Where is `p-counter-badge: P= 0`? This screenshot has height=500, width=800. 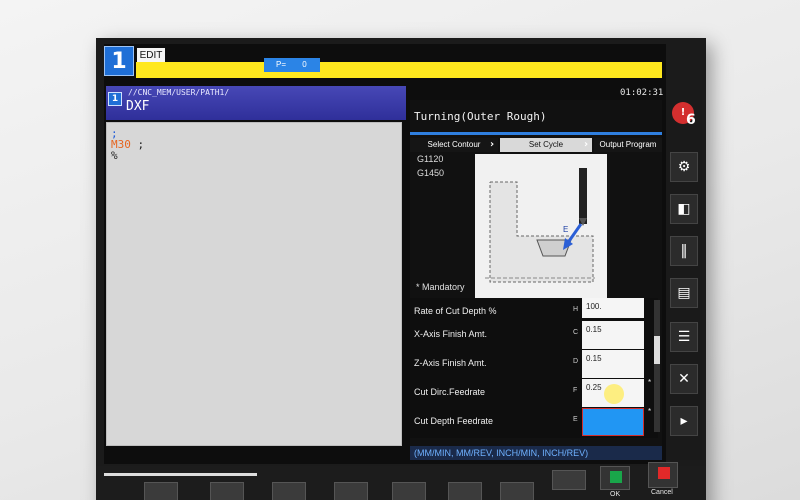
p-counter-badge: P= 0 is located at coordinates (292, 65).